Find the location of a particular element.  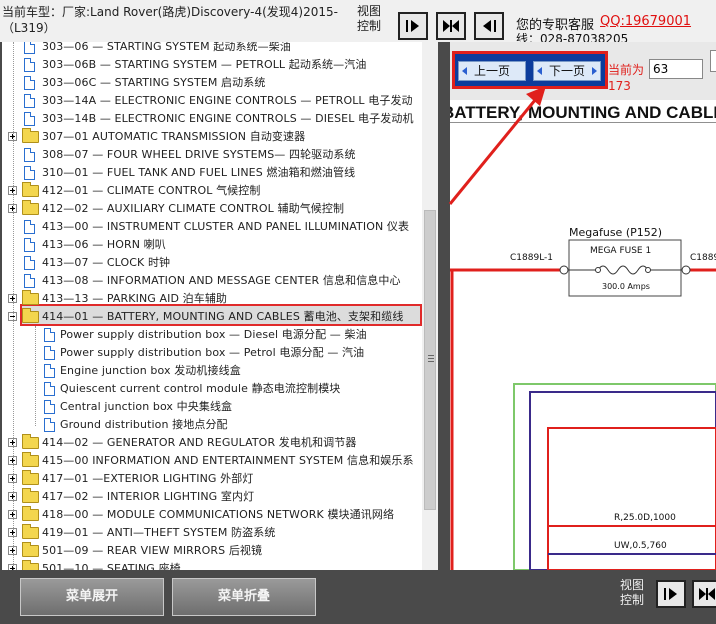

tree-item: 501—10 — SEATING 座椅 is located at coordinates (212, 565).